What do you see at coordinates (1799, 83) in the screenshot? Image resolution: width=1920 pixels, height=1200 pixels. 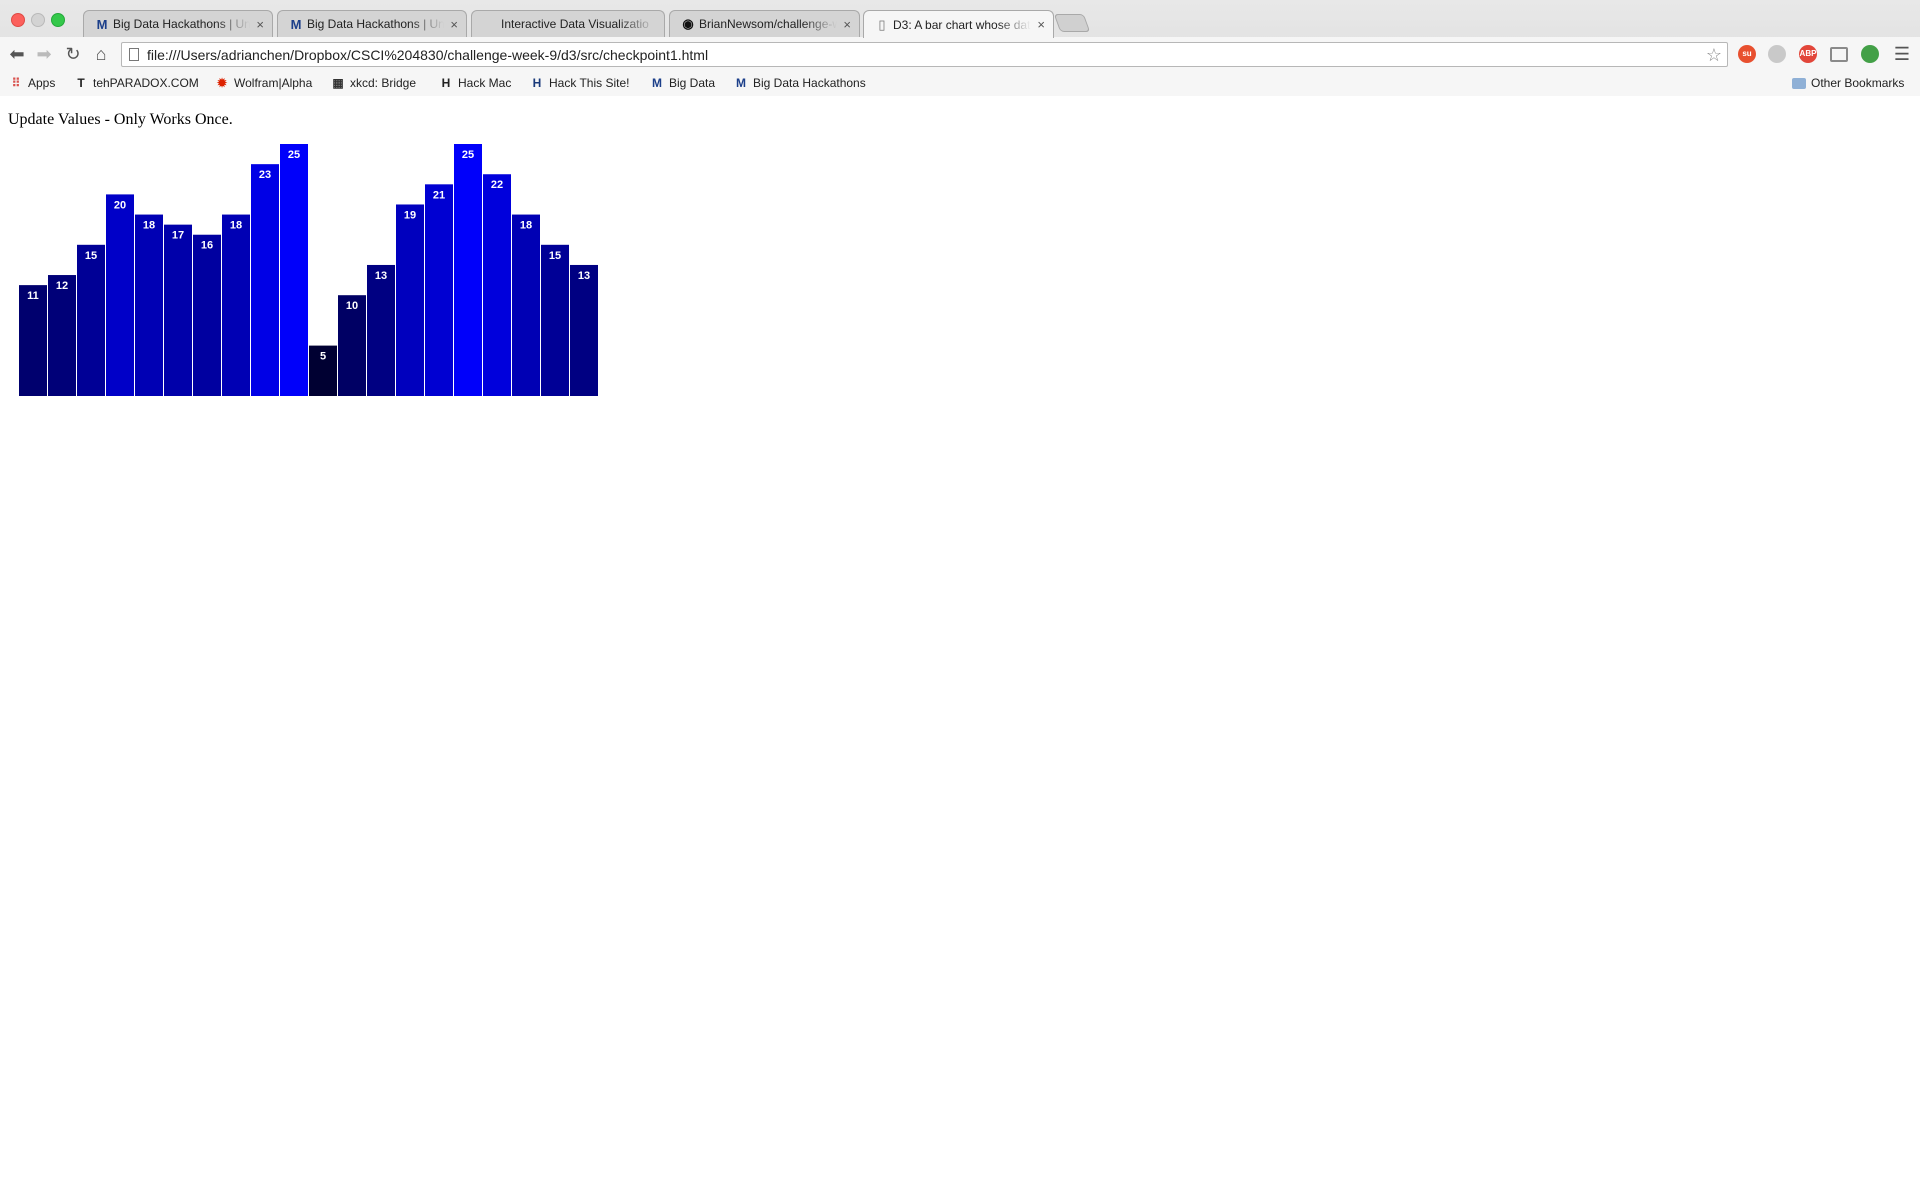 I see `folder-icon` at bounding box center [1799, 83].